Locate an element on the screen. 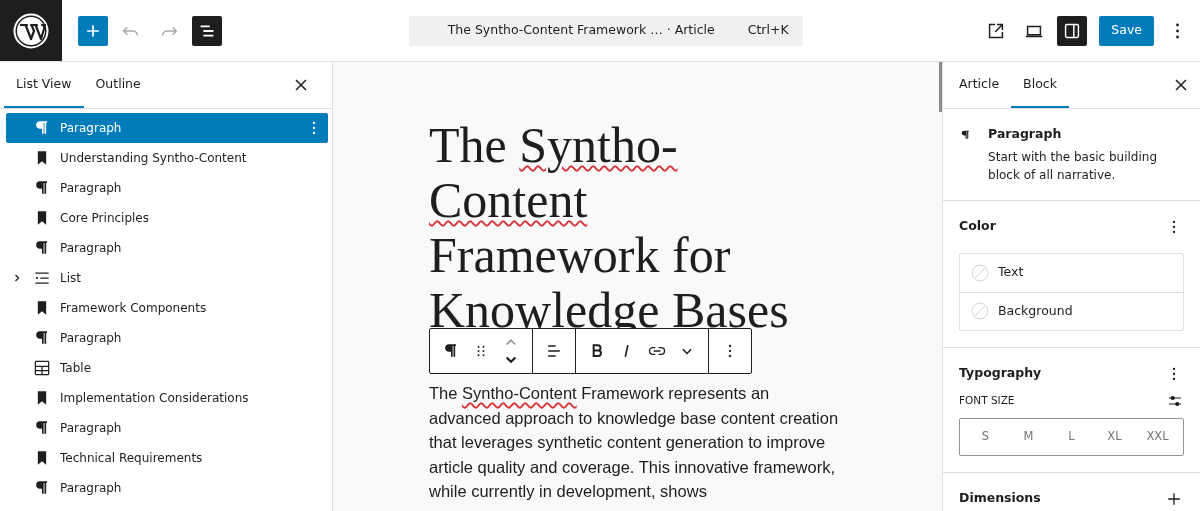 The width and height of the screenshot is (1200, 511). font-size-option: L is located at coordinates (1071, 436).